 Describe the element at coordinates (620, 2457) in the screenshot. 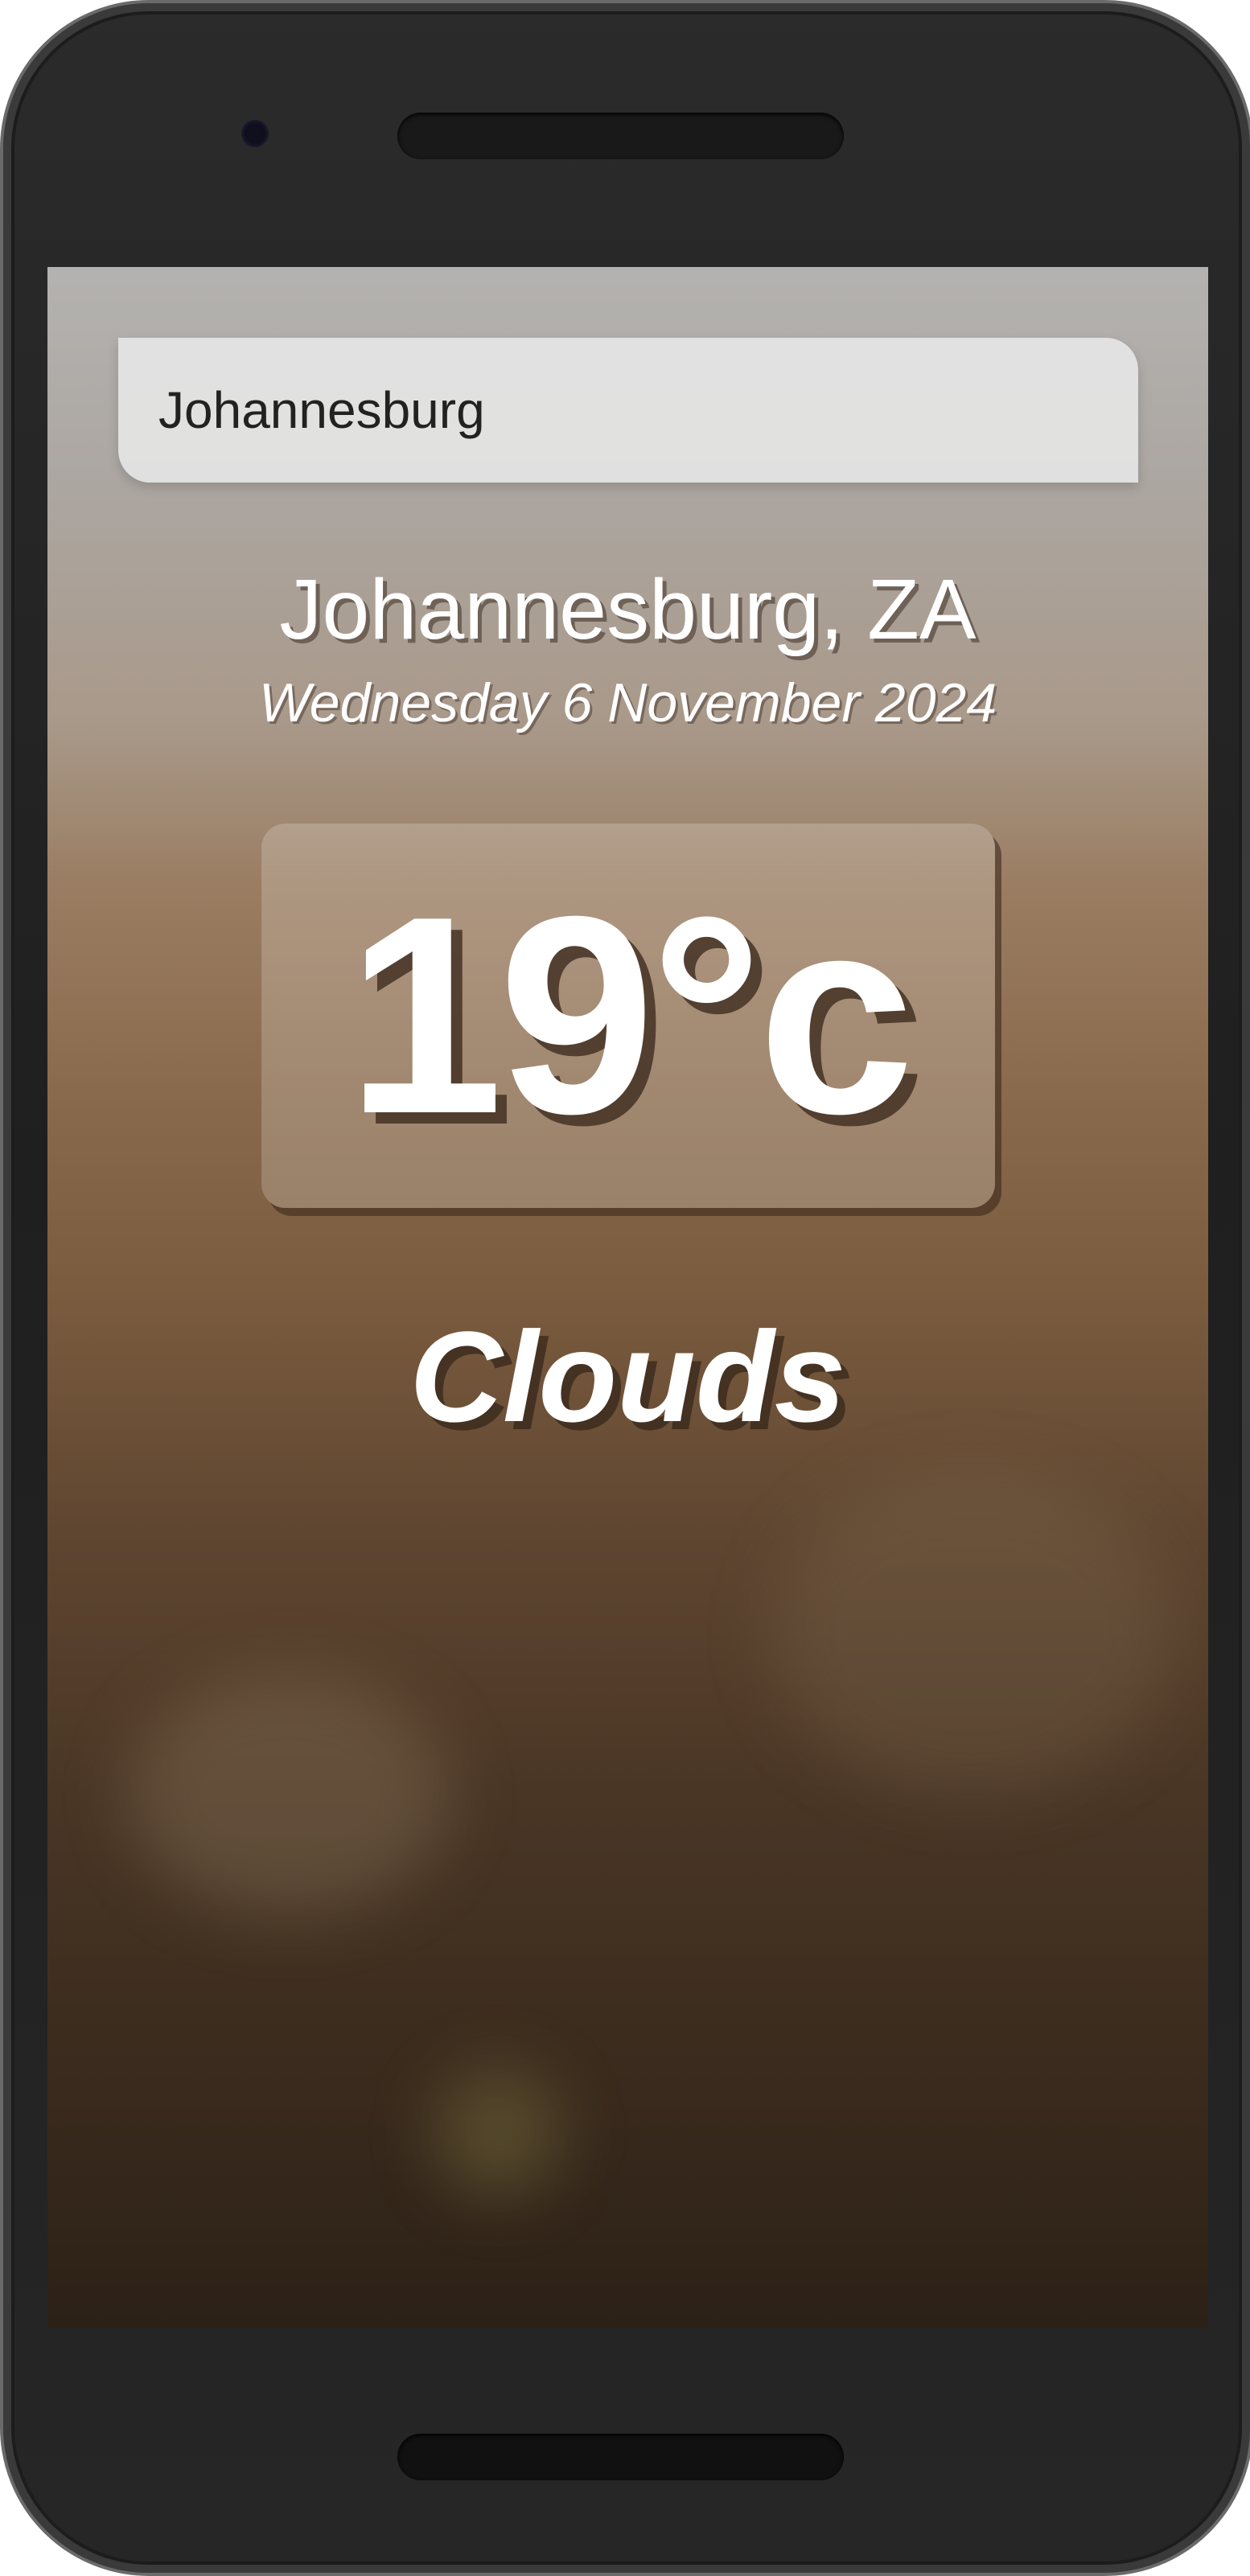

I see `bottom-speaker` at that location.